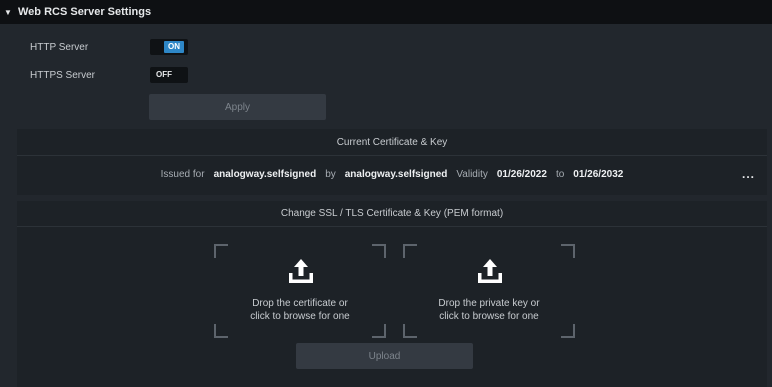 The image size is (772, 387). I want to click on current-certificate-title: Current Certificate & Key, so click(392, 142).